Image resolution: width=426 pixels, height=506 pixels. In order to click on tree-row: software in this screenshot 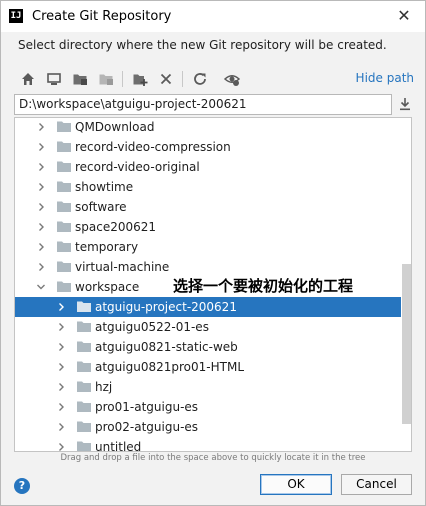, I will do `click(208, 207)`.